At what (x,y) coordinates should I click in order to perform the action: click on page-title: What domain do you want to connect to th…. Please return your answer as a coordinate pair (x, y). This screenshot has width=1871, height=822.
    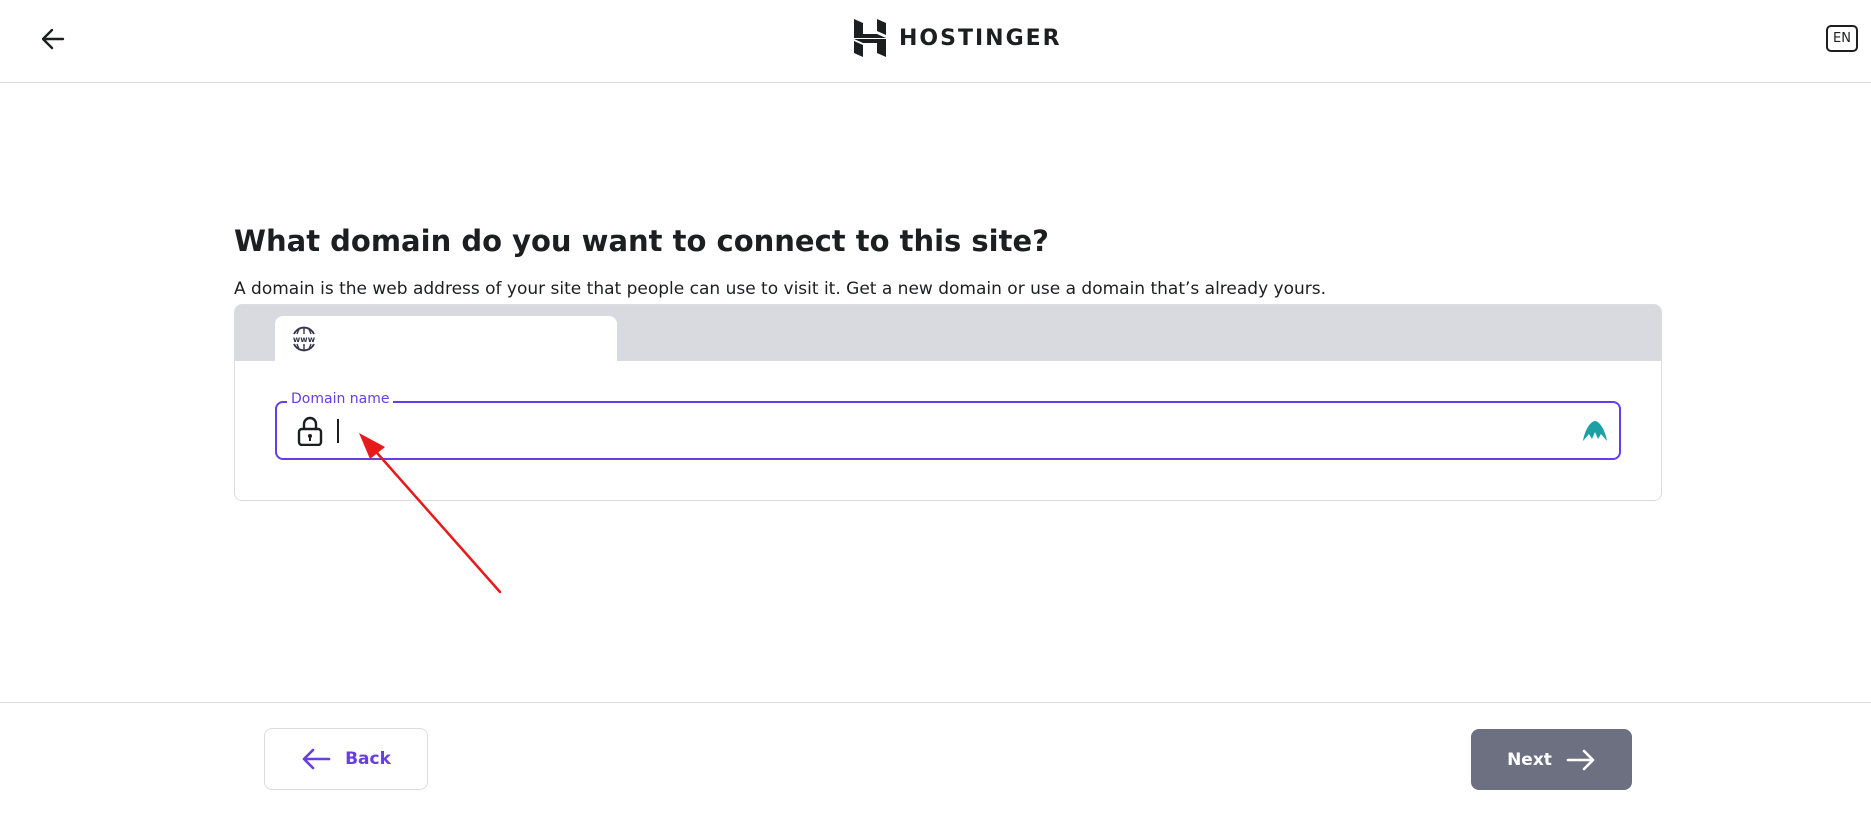
    Looking at the image, I should click on (641, 241).